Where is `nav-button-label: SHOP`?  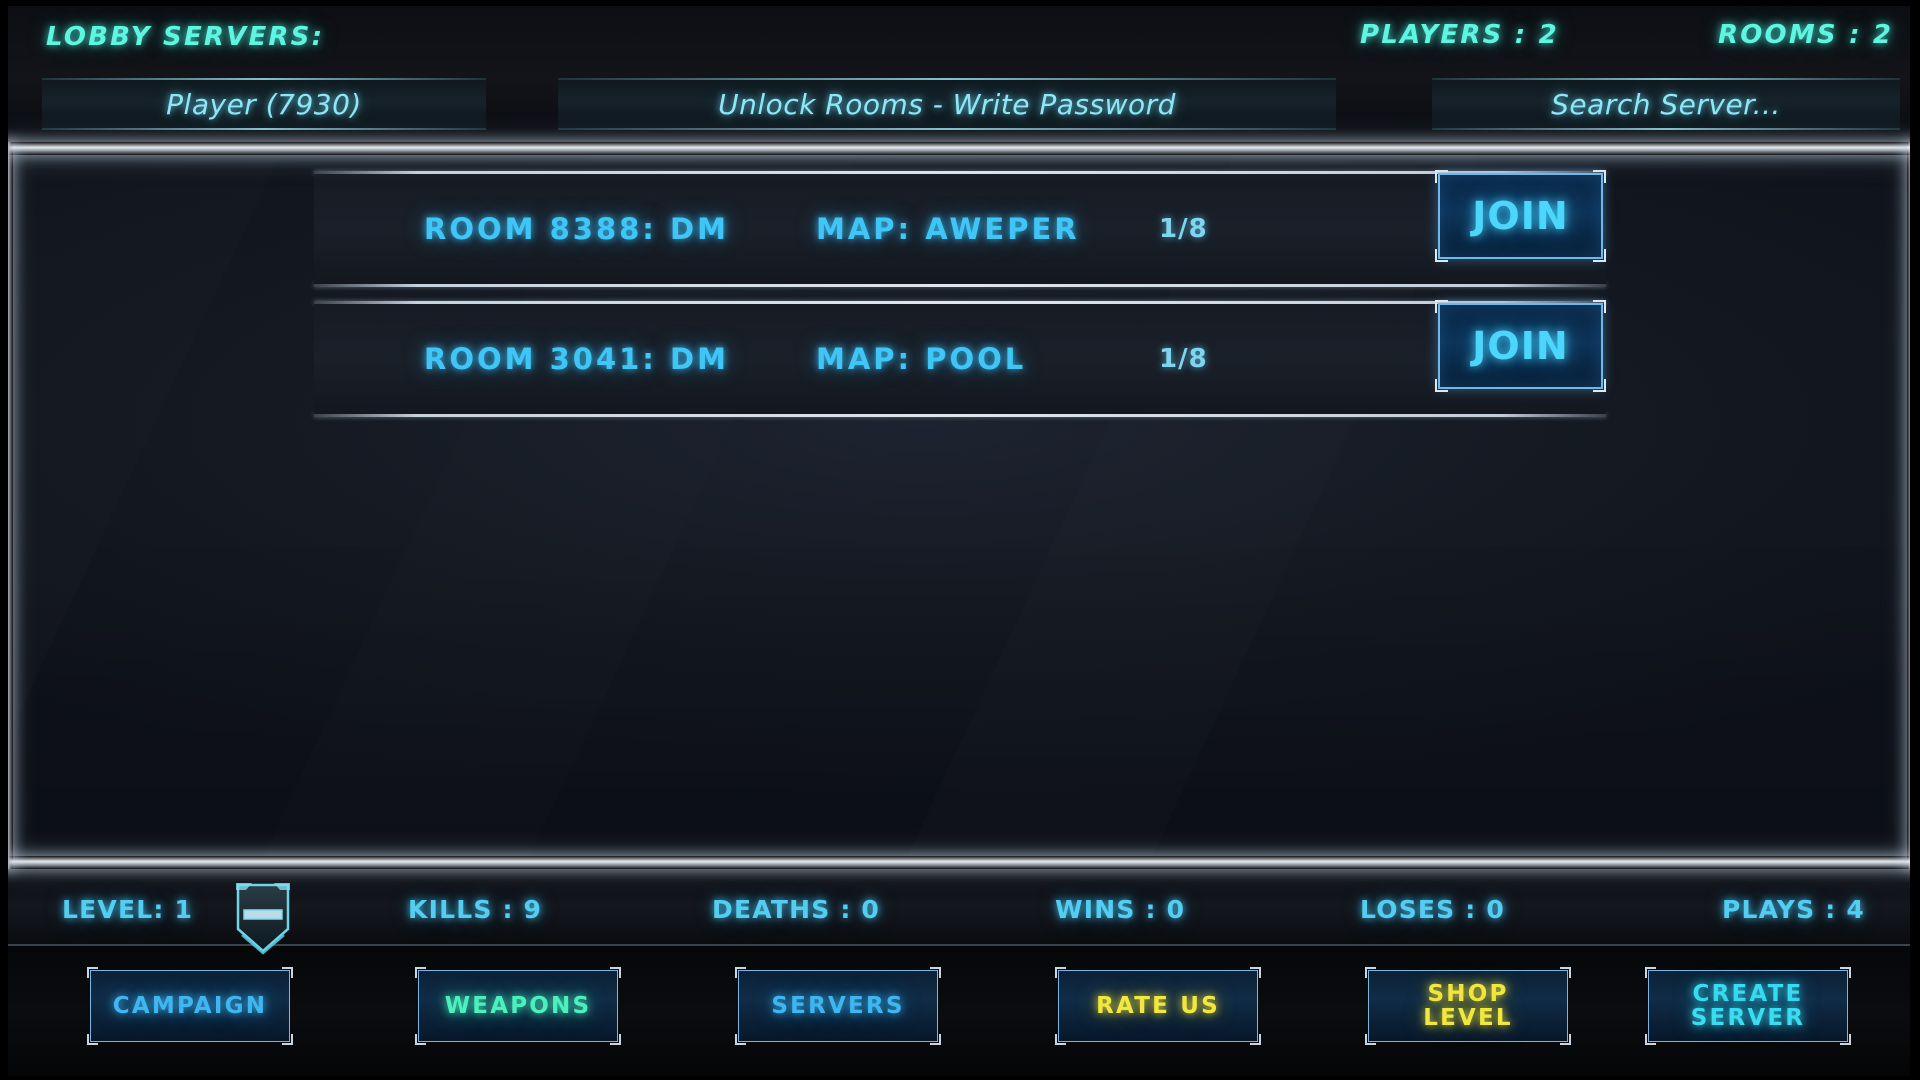 nav-button-label: SHOP is located at coordinates (1468, 993).